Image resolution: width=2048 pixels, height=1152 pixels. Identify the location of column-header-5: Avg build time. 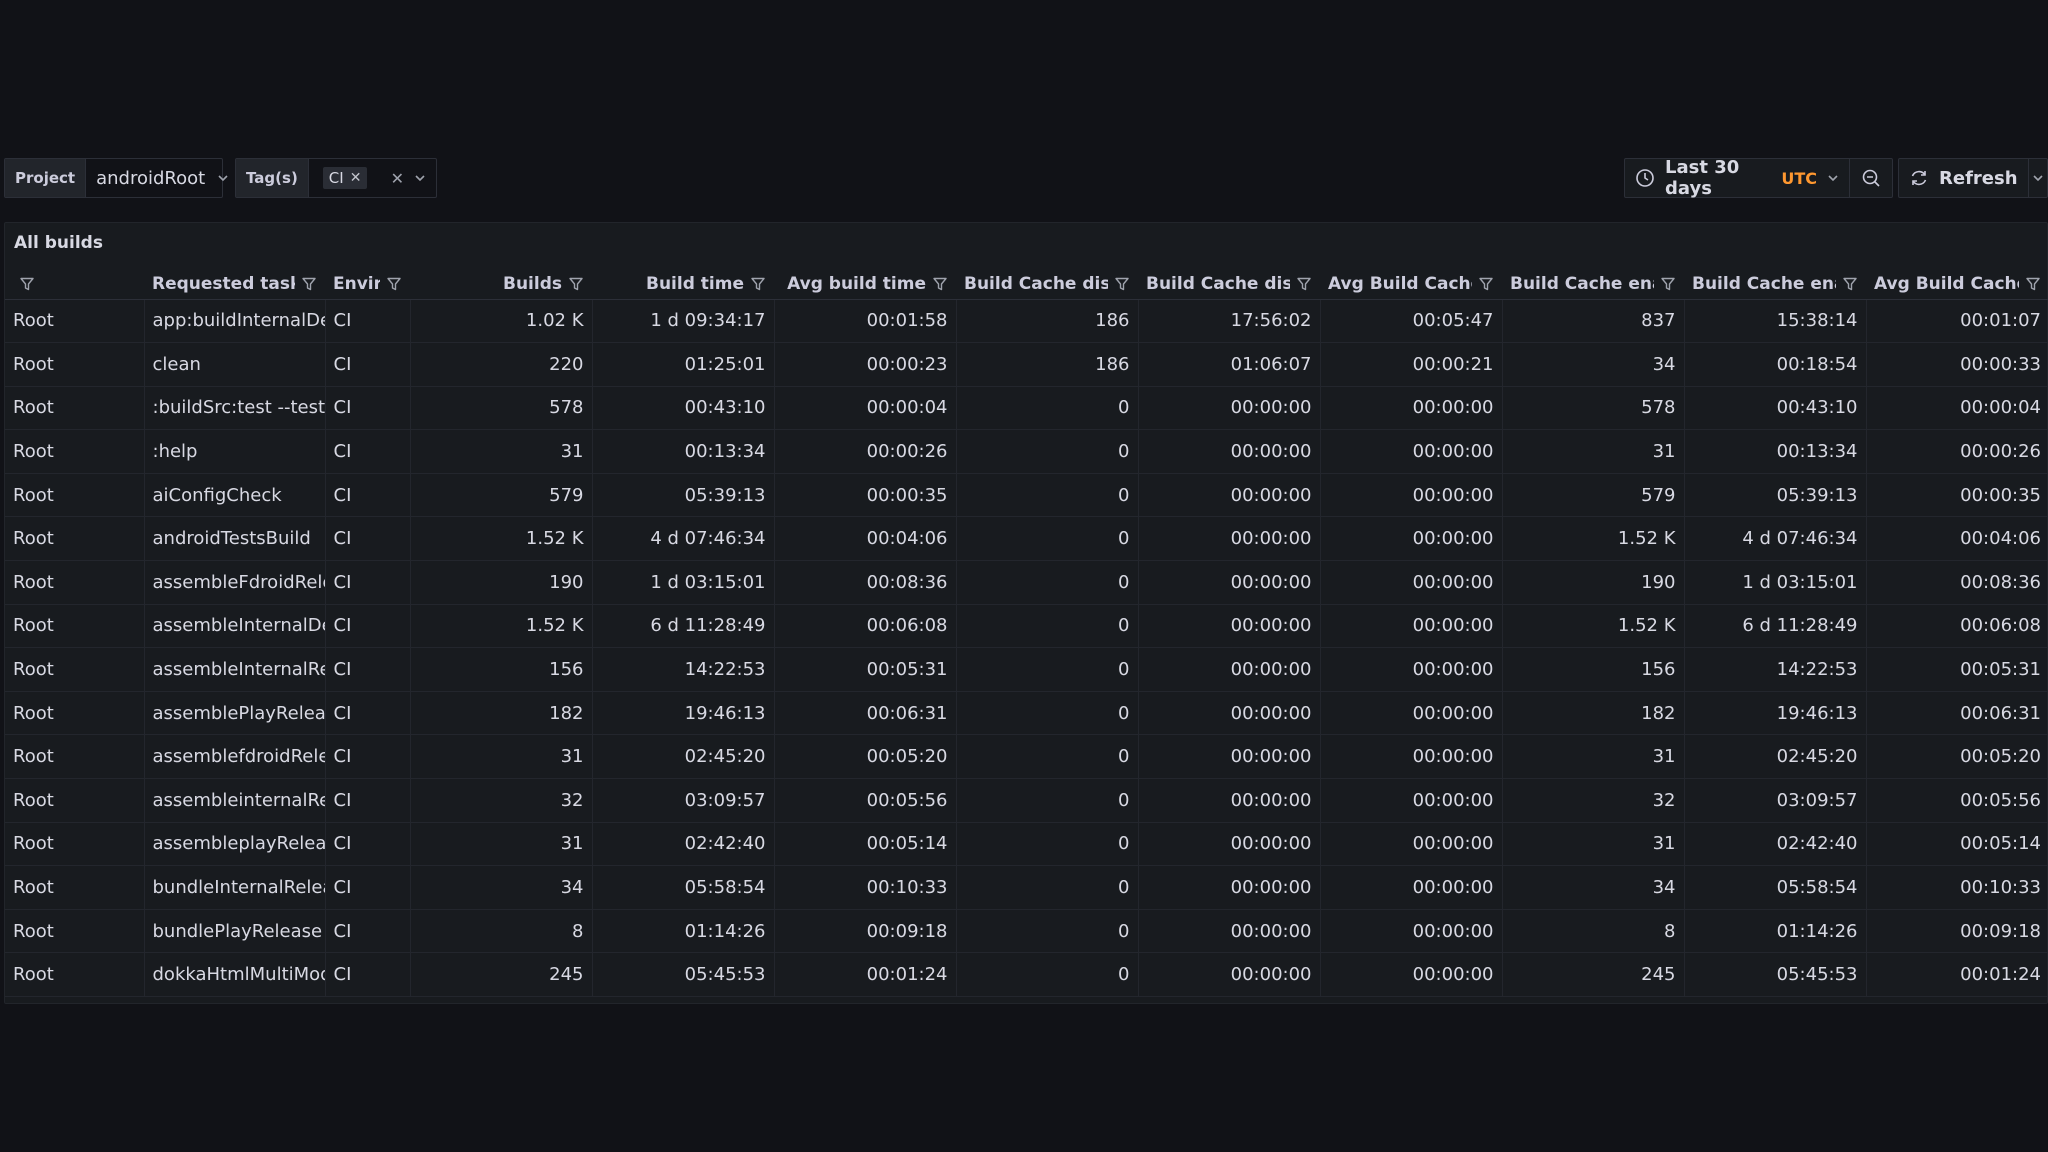
(865, 284).